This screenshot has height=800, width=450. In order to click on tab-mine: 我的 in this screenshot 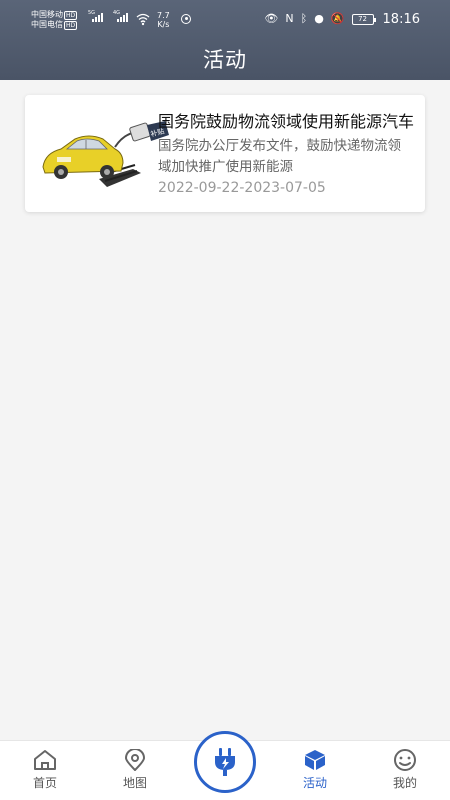, I will do `click(405, 770)`.